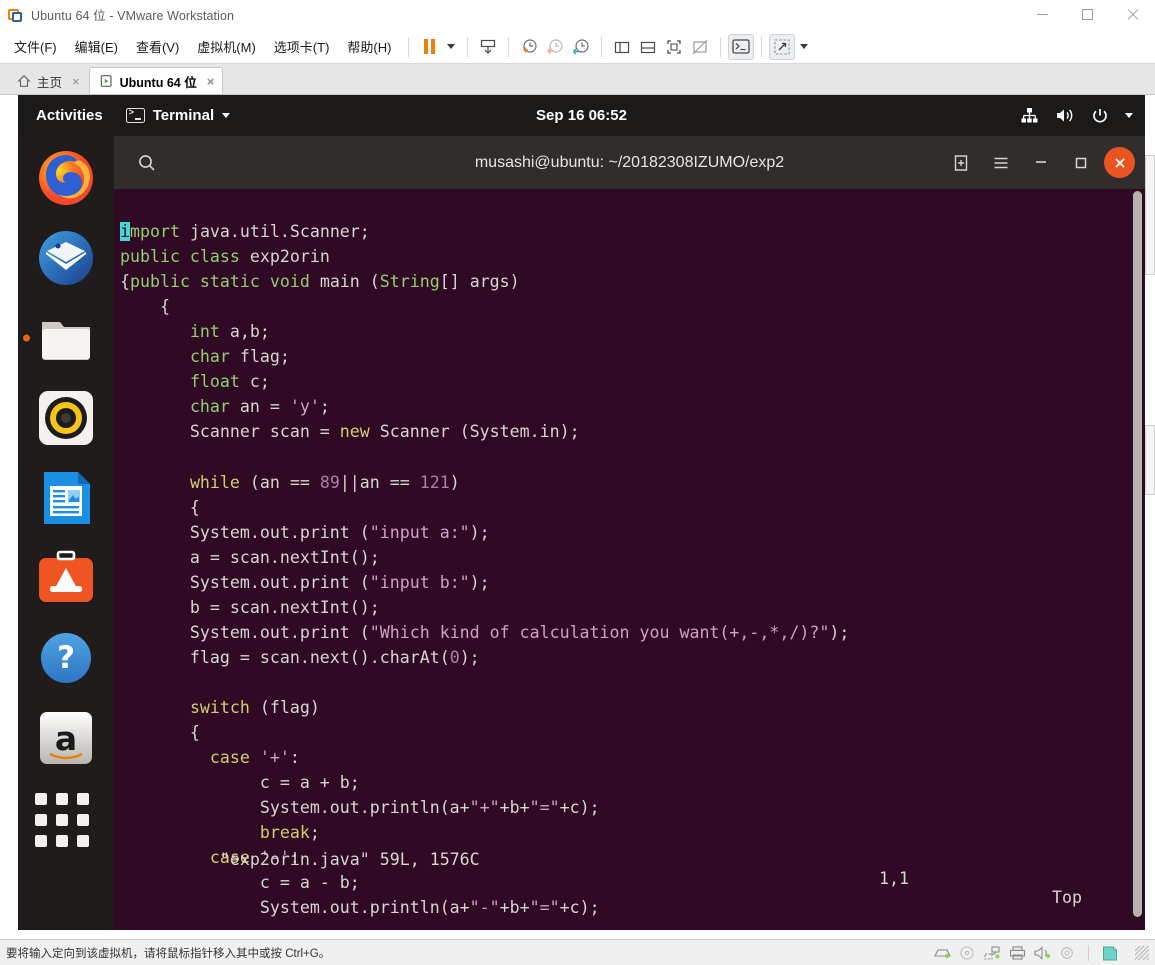 This screenshot has width=1155, height=965. I want to click on code-line: {public static void main (String[] args), so click(320, 282).